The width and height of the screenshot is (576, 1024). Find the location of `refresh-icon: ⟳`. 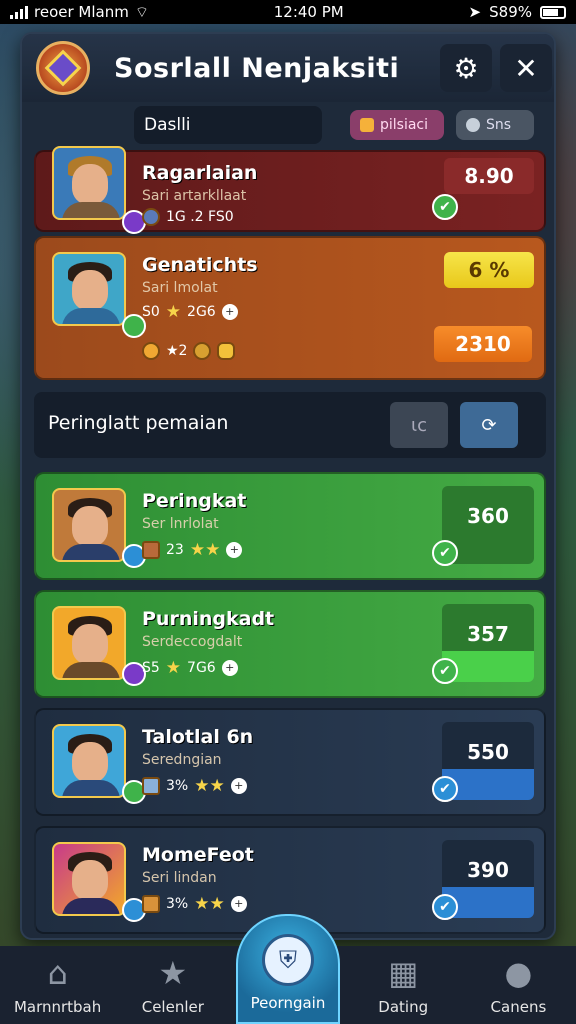

refresh-icon: ⟳ is located at coordinates (489, 425).